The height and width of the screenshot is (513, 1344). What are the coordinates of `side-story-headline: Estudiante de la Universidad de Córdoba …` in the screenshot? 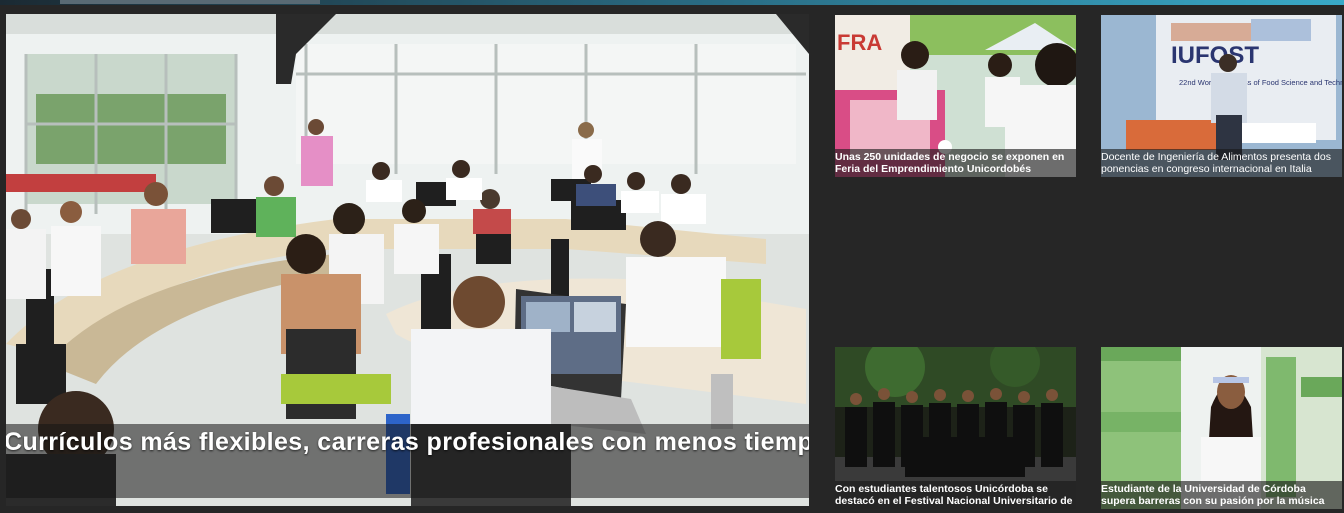 It's located at (1221, 494).